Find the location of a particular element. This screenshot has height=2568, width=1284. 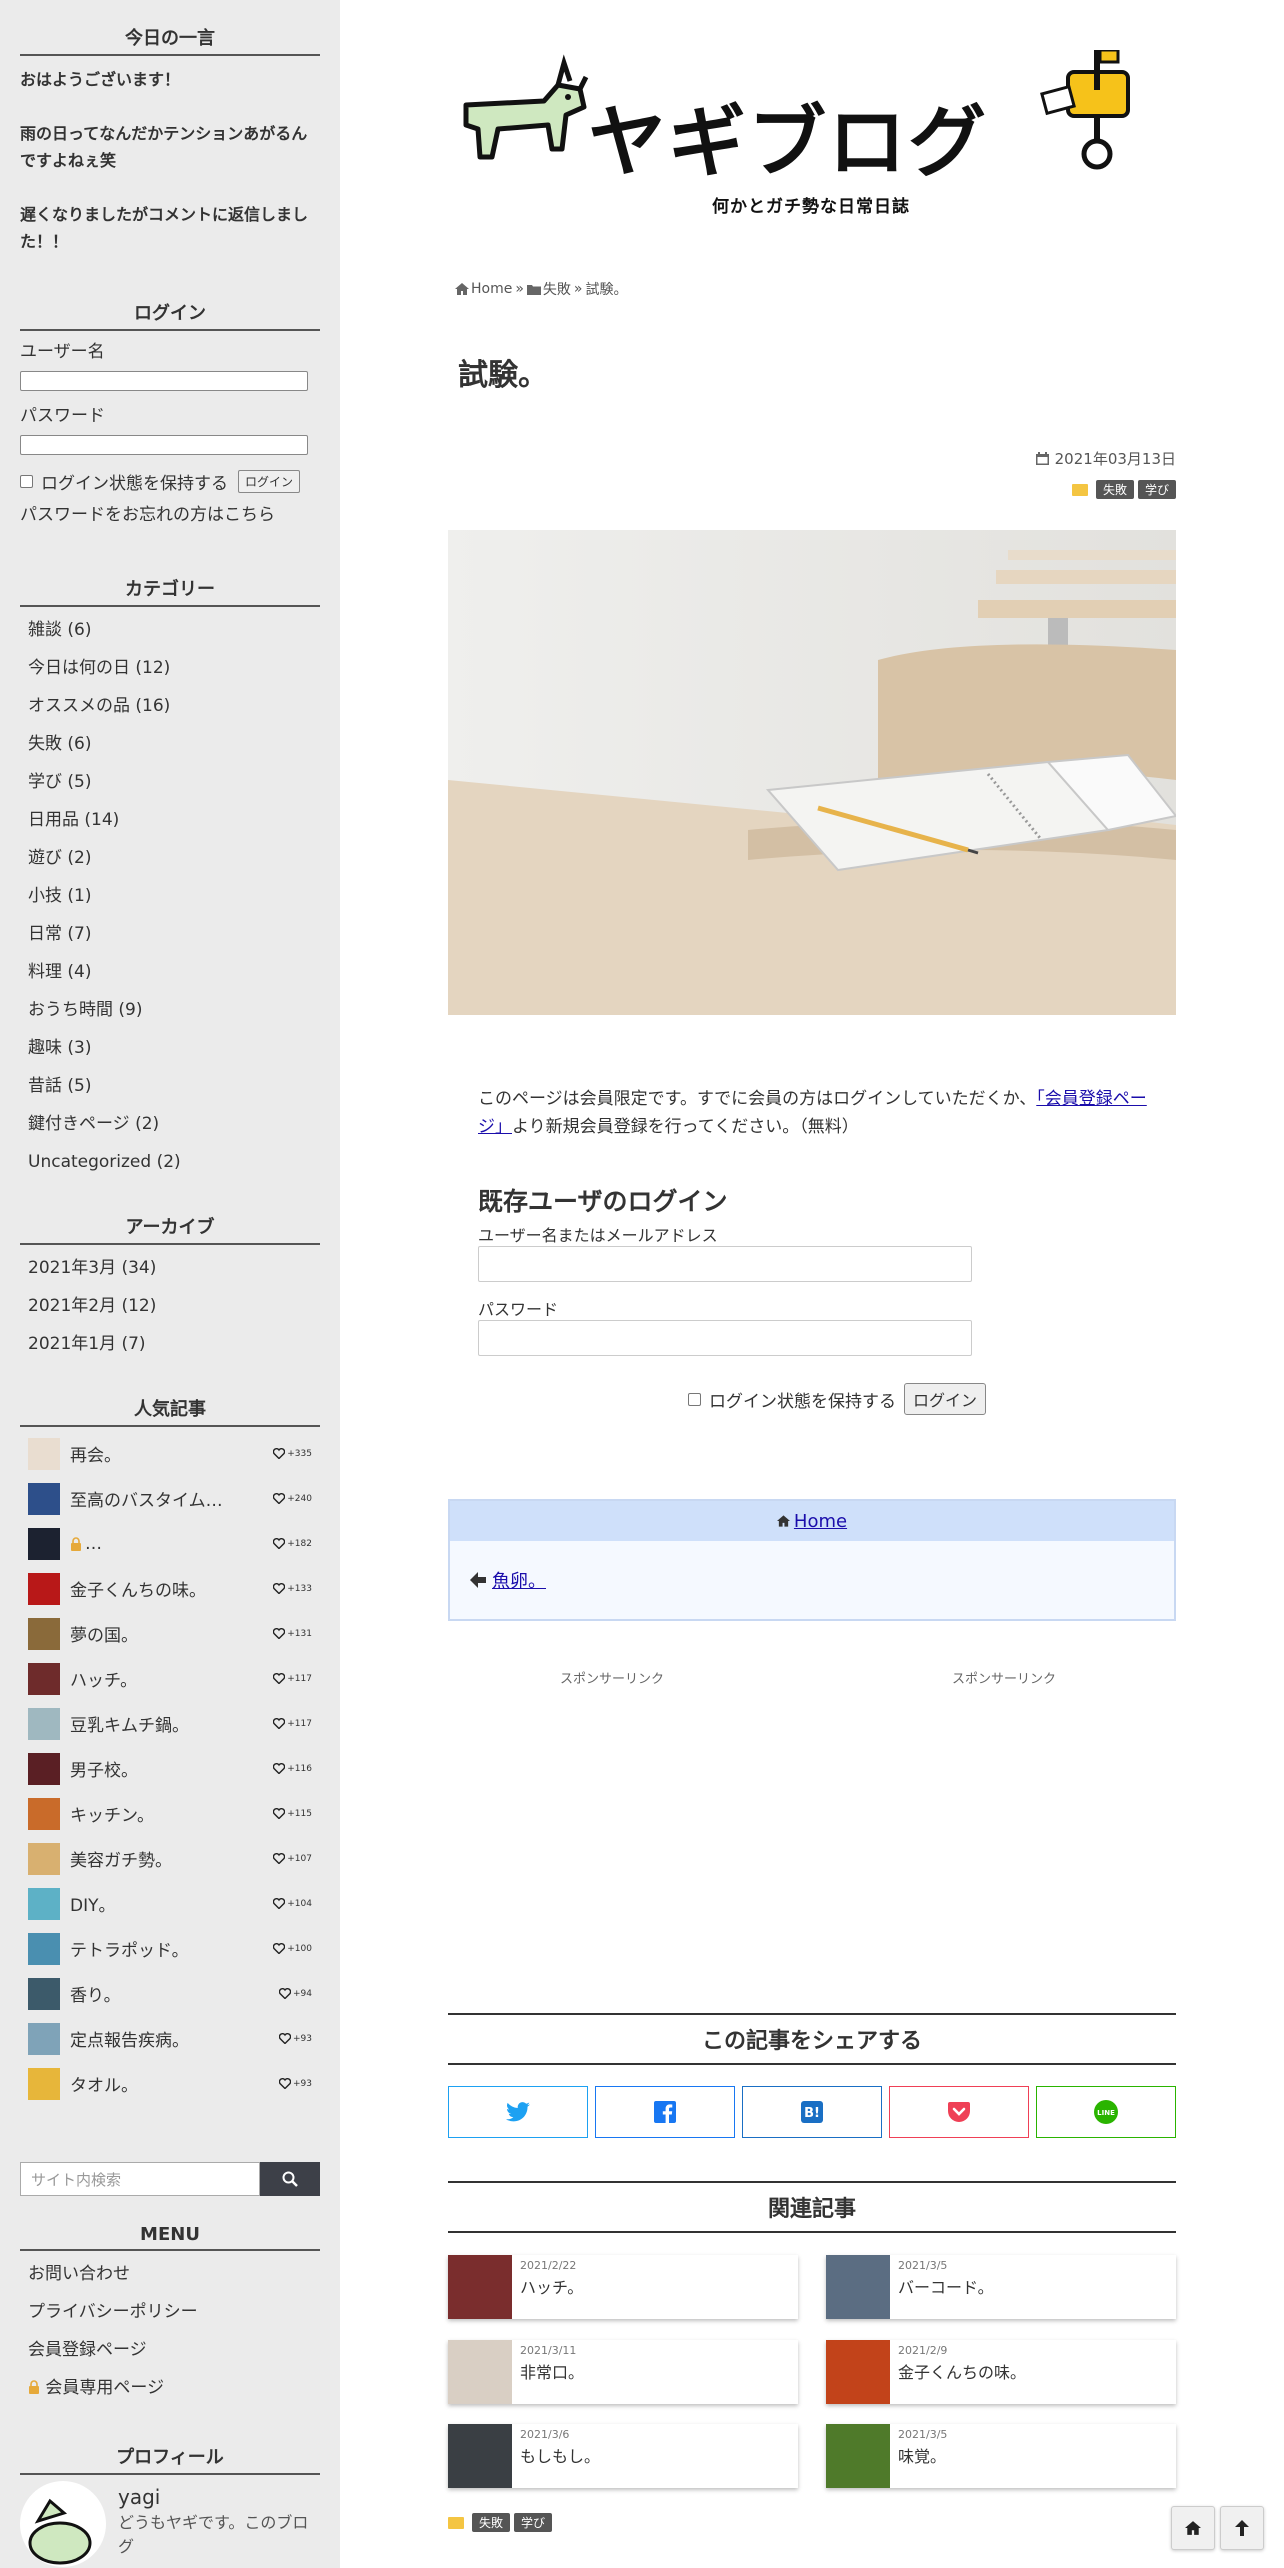

popular-title: 再会。 is located at coordinates (95, 1456).